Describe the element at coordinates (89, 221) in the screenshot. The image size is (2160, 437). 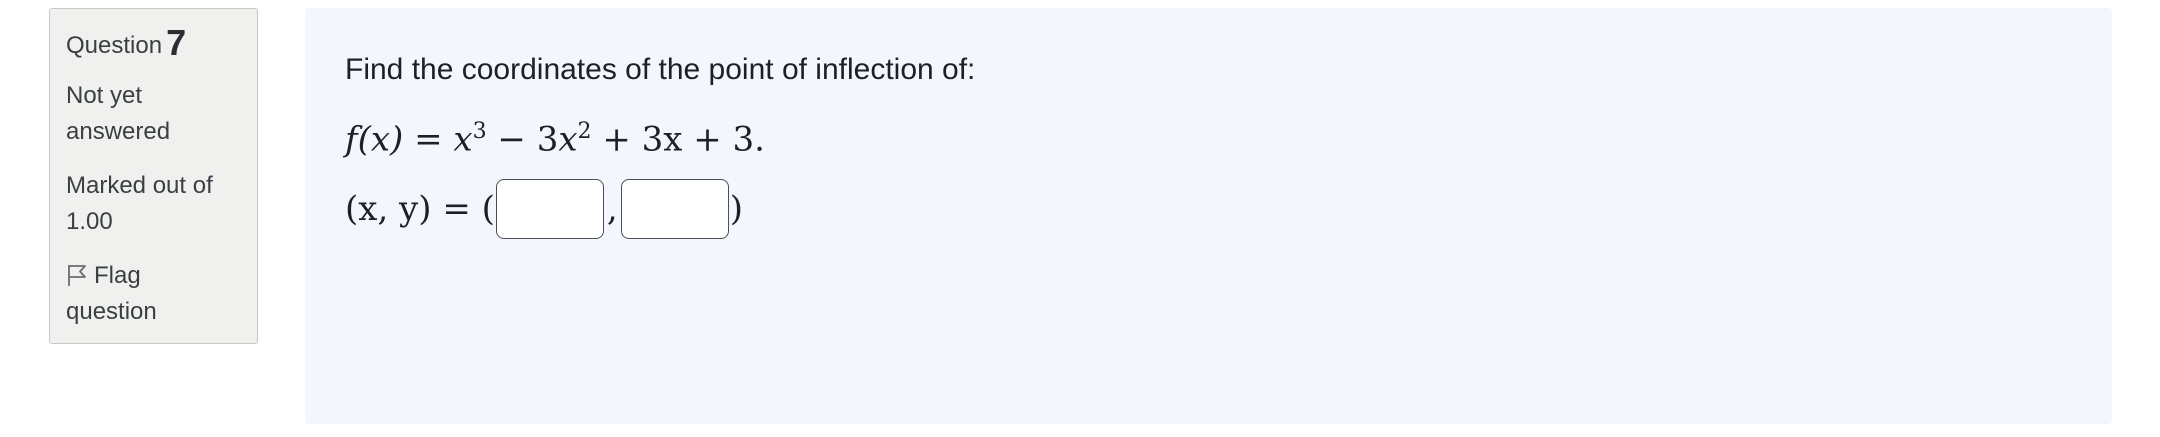
I see `grade-line-2: 1.00` at that location.